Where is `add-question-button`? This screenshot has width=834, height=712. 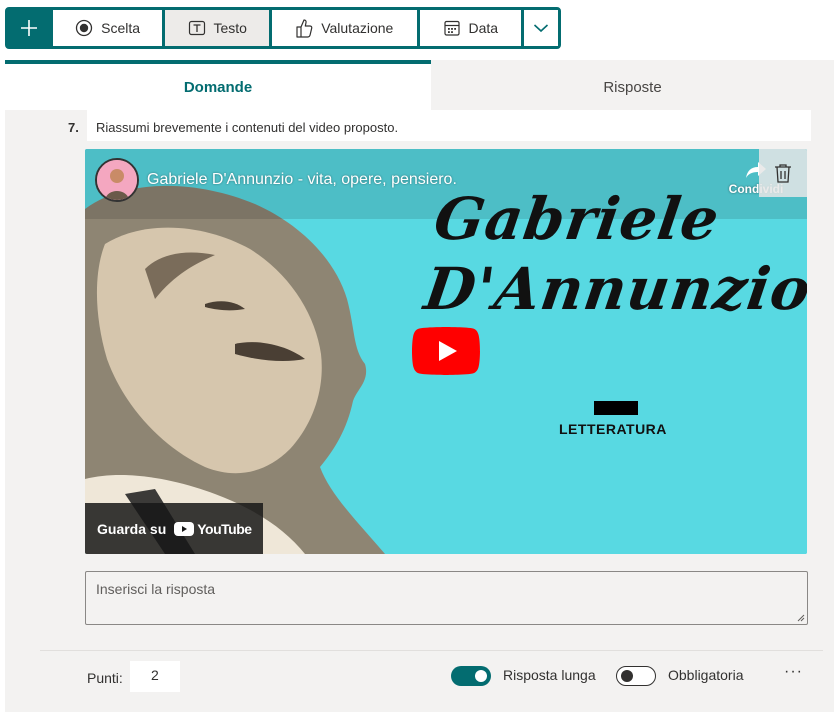
add-question-button is located at coordinates (29, 28).